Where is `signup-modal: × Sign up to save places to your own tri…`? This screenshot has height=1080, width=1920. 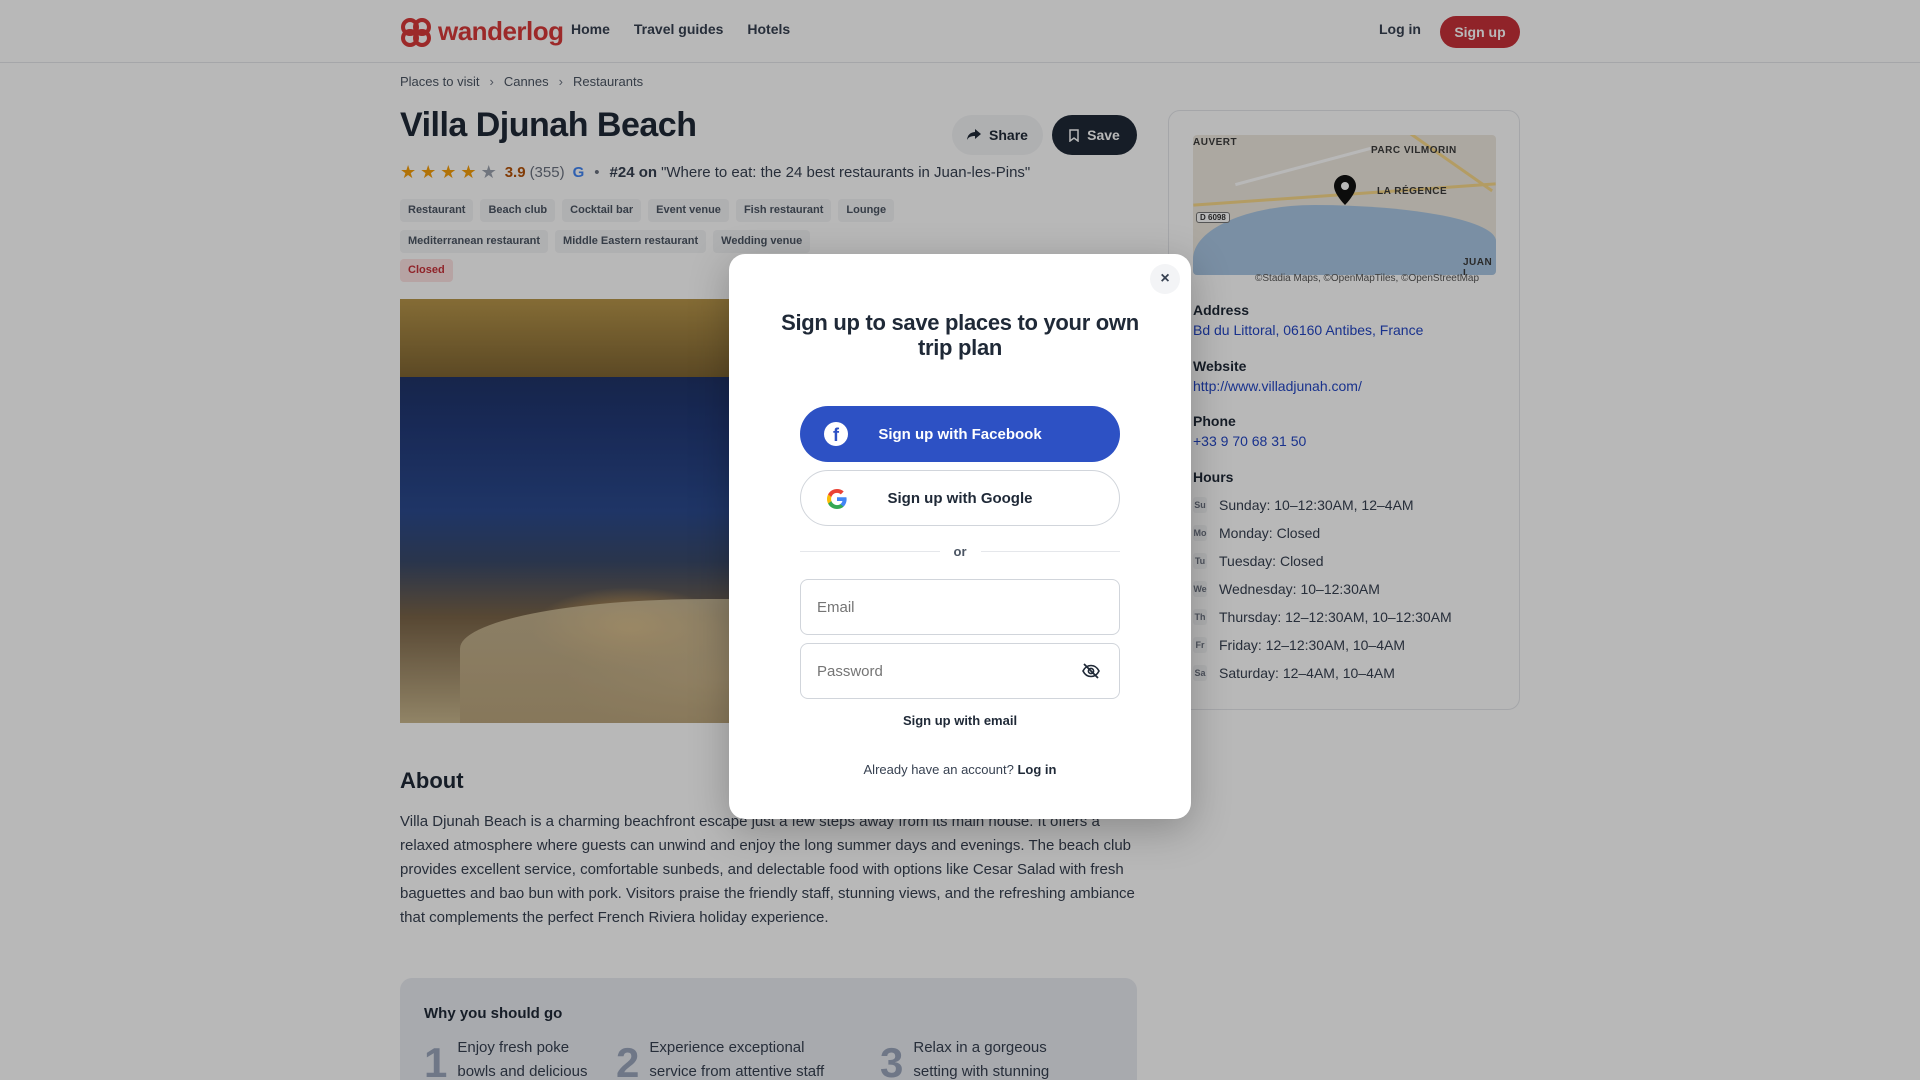 signup-modal: × Sign up to save places to your own tri… is located at coordinates (960, 536).